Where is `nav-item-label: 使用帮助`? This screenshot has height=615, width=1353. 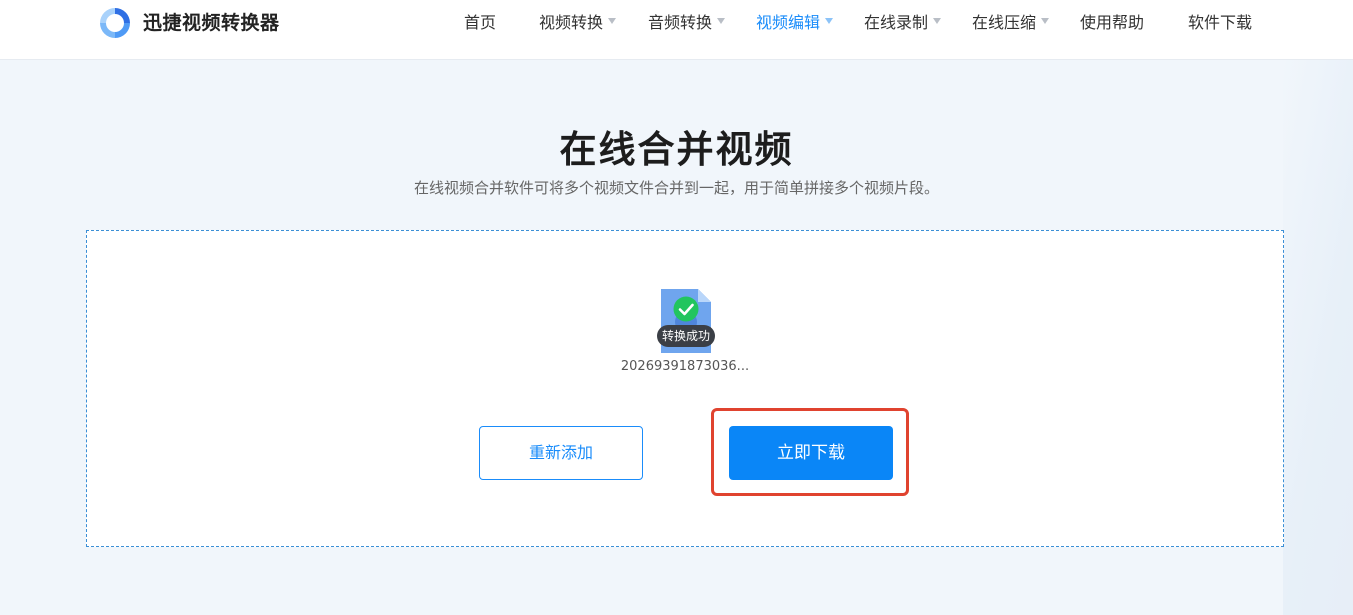
nav-item-label: 使用帮助 is located at coordinates (1112, 22).